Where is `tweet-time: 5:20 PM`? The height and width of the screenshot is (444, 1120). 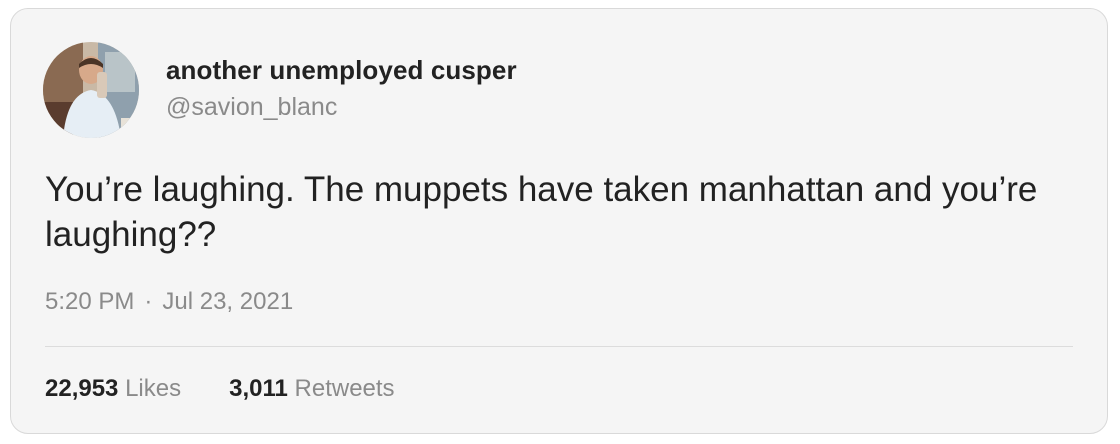 tweet-time: 5:20 PM is located at coordinates (90, 301).